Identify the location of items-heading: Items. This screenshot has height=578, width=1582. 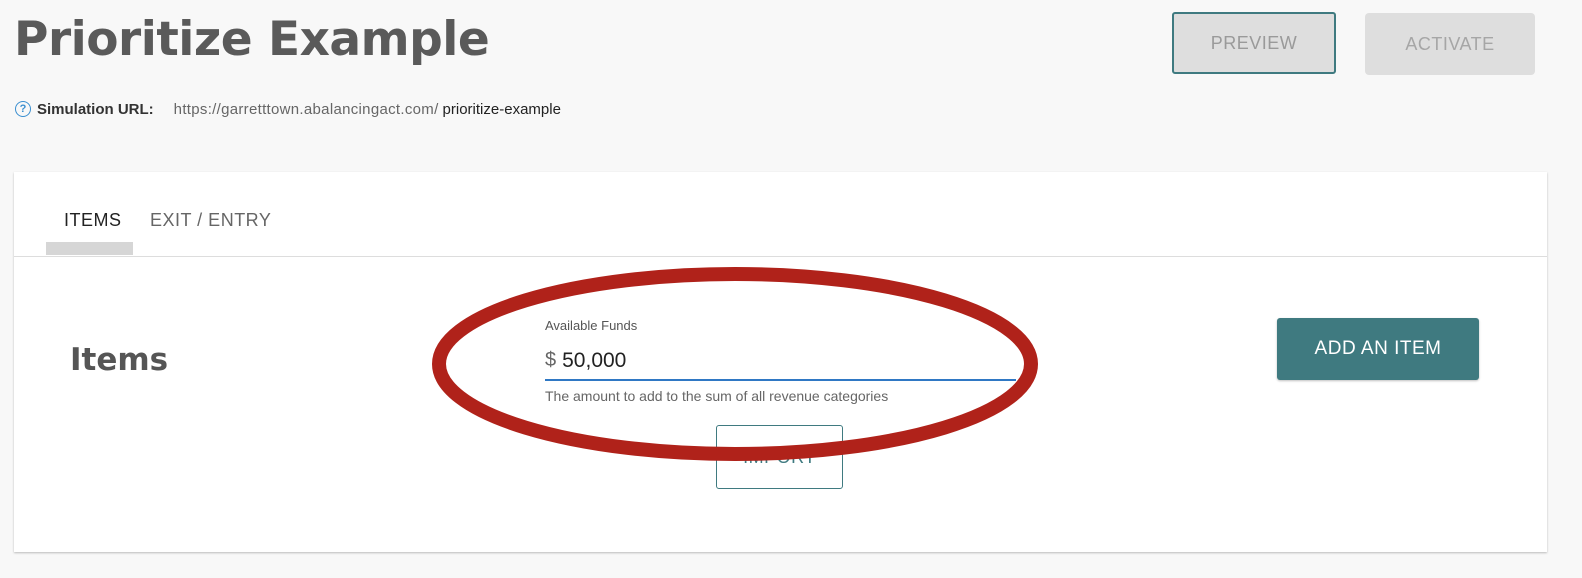
(119, 360).